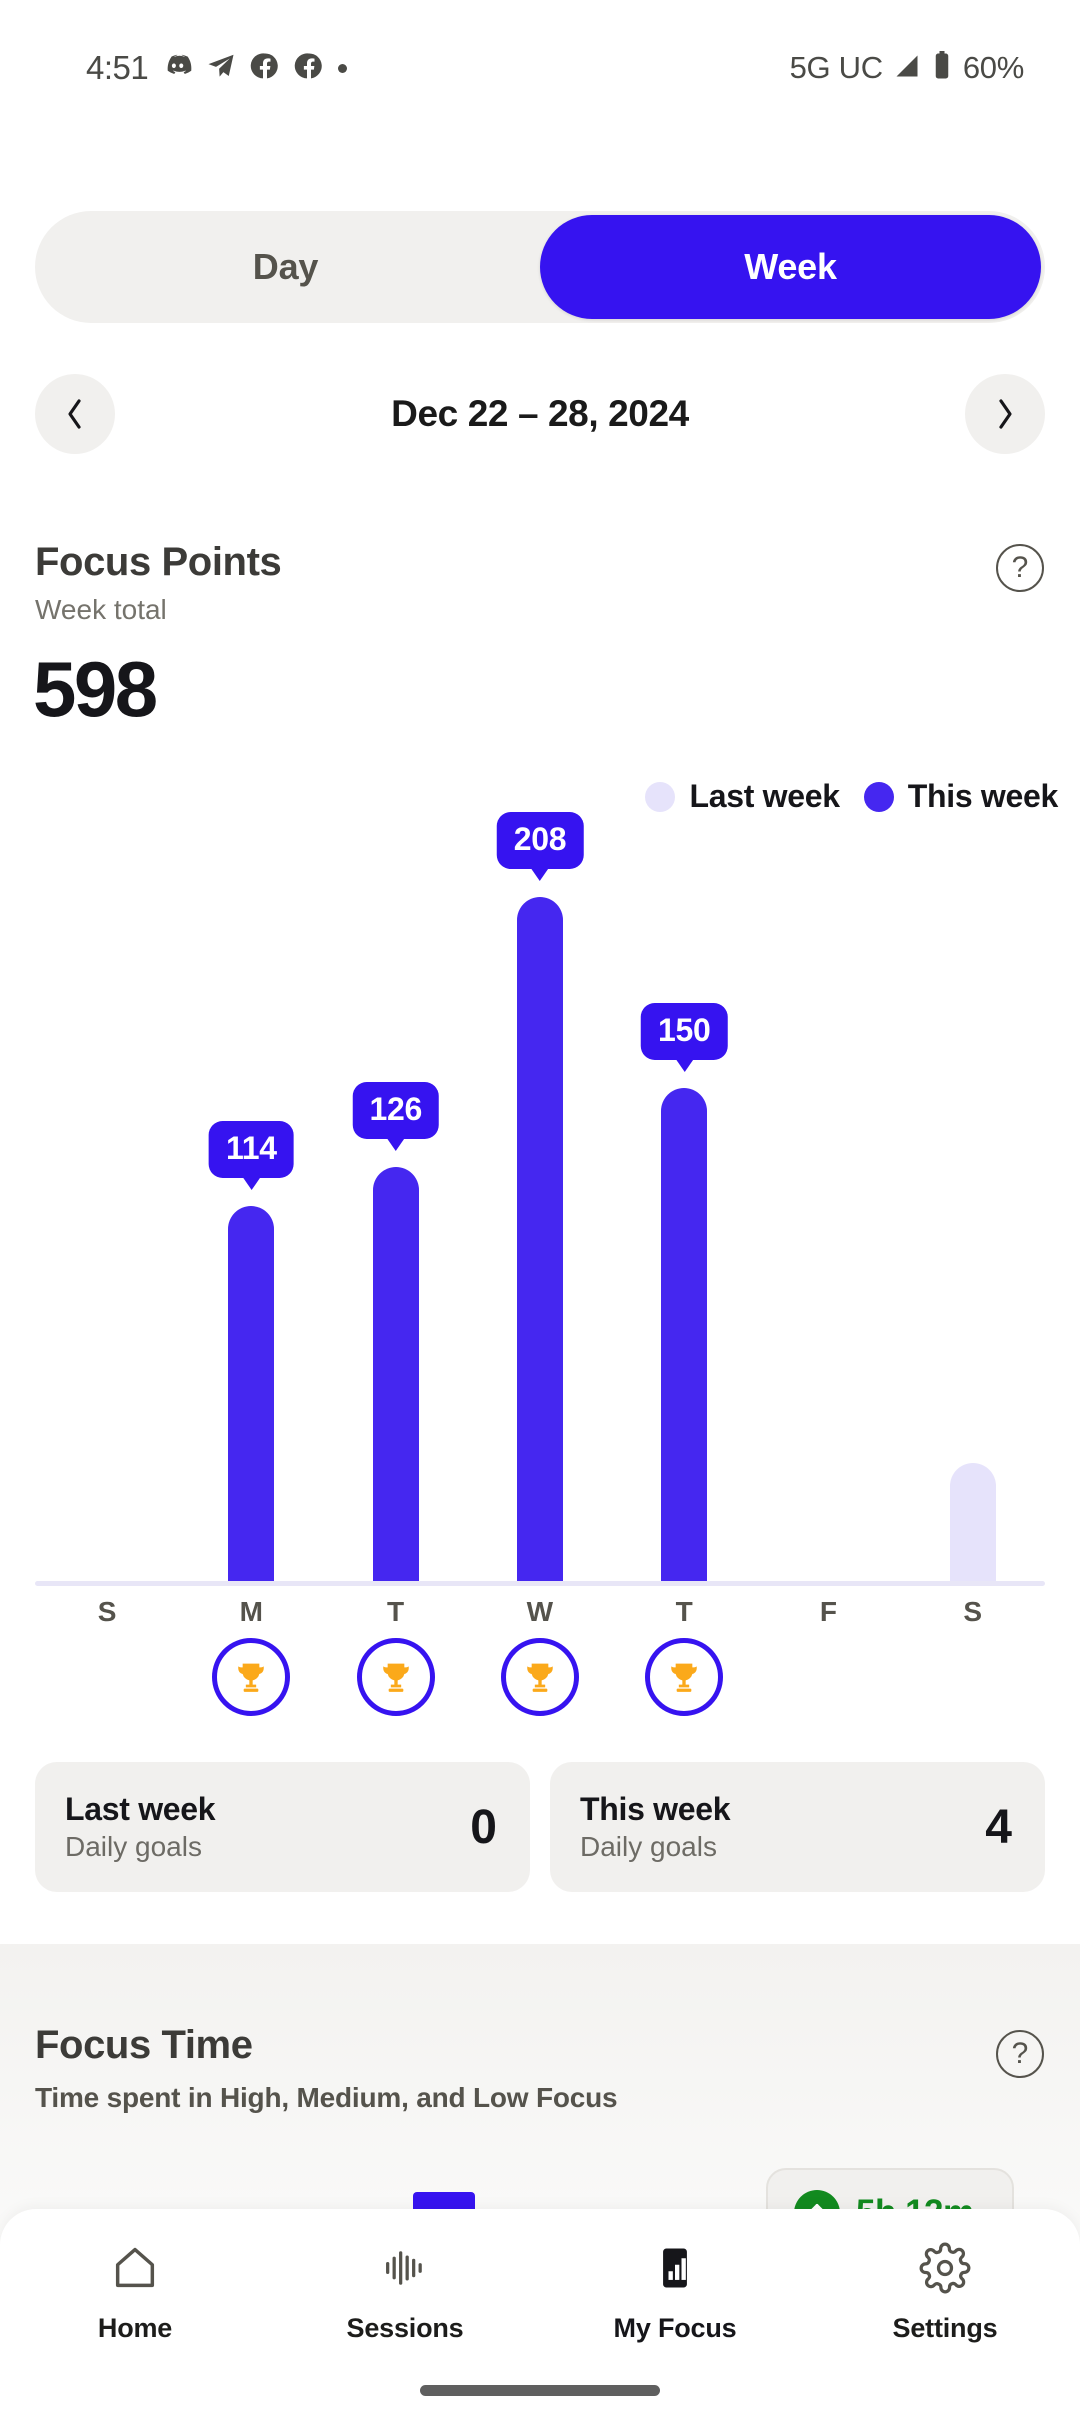  Describe the element at coordinates (684, 1611) in the screenshot. I see `x-axis-label-4: T` at that location.